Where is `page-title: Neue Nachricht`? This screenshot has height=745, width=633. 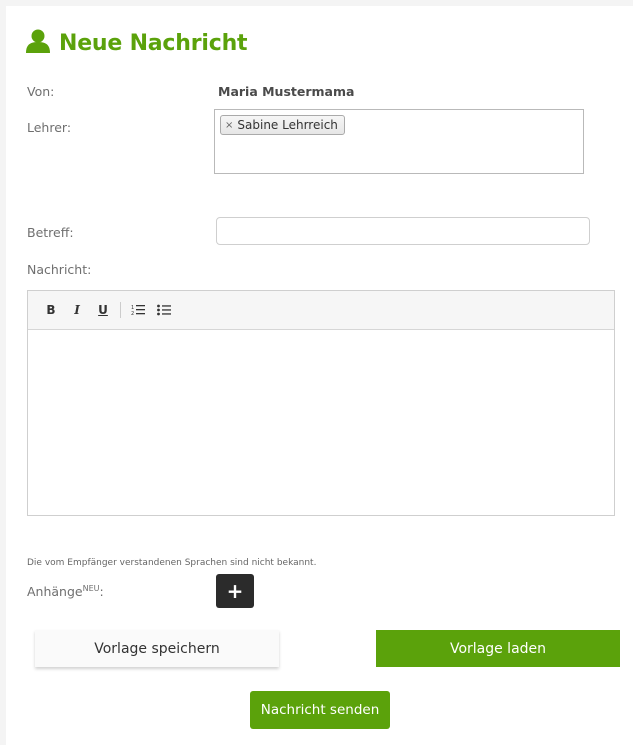 page-title: Neue Nachricht is located at coordinates (136, 43).